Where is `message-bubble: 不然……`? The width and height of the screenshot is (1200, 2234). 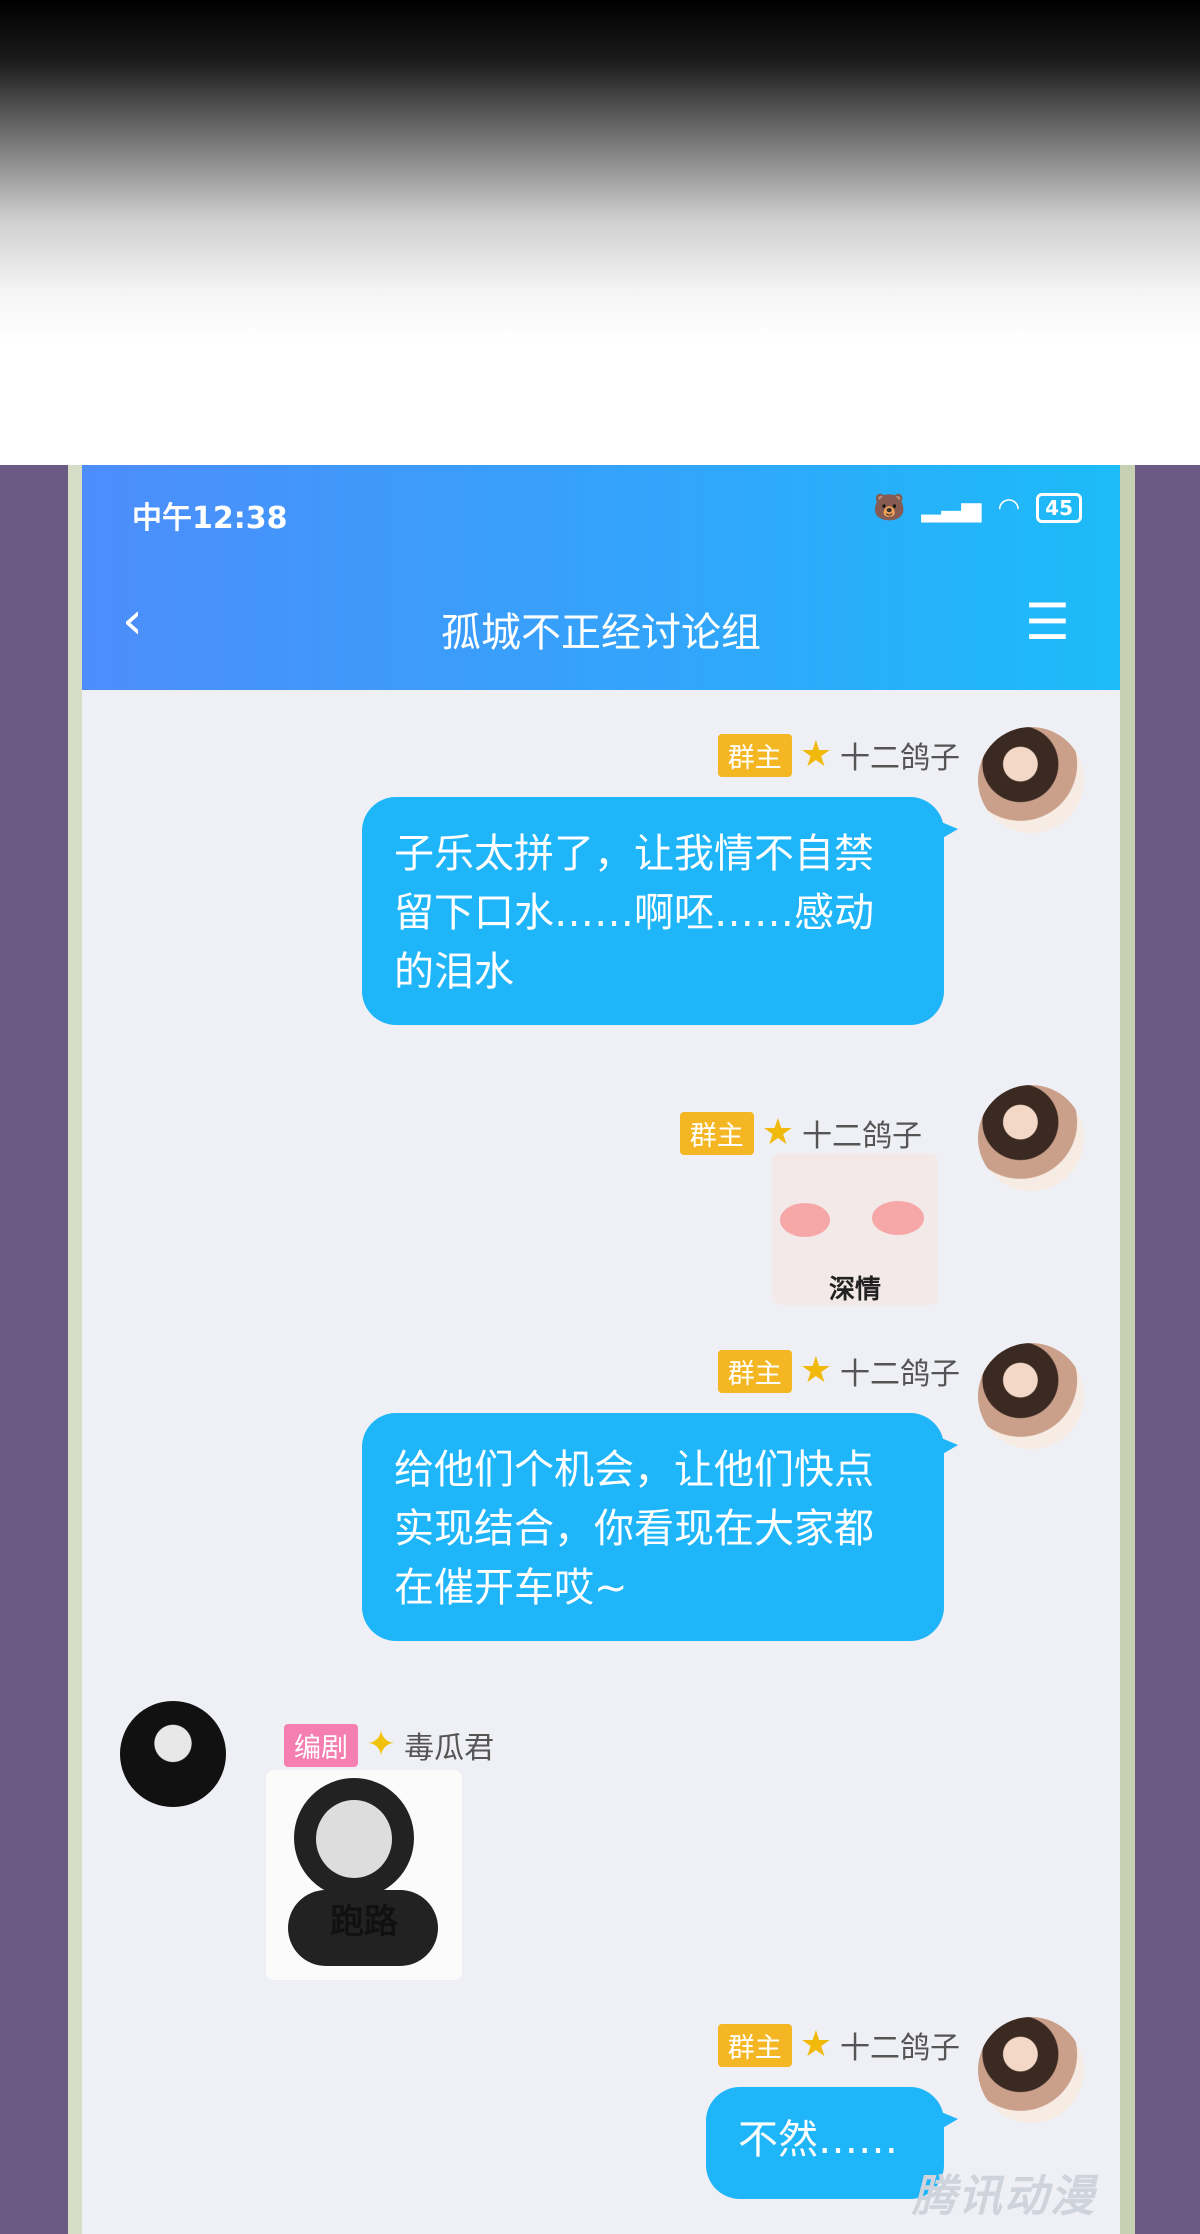 message-bubble: 不然…… is located at coordinates (832, 2143).